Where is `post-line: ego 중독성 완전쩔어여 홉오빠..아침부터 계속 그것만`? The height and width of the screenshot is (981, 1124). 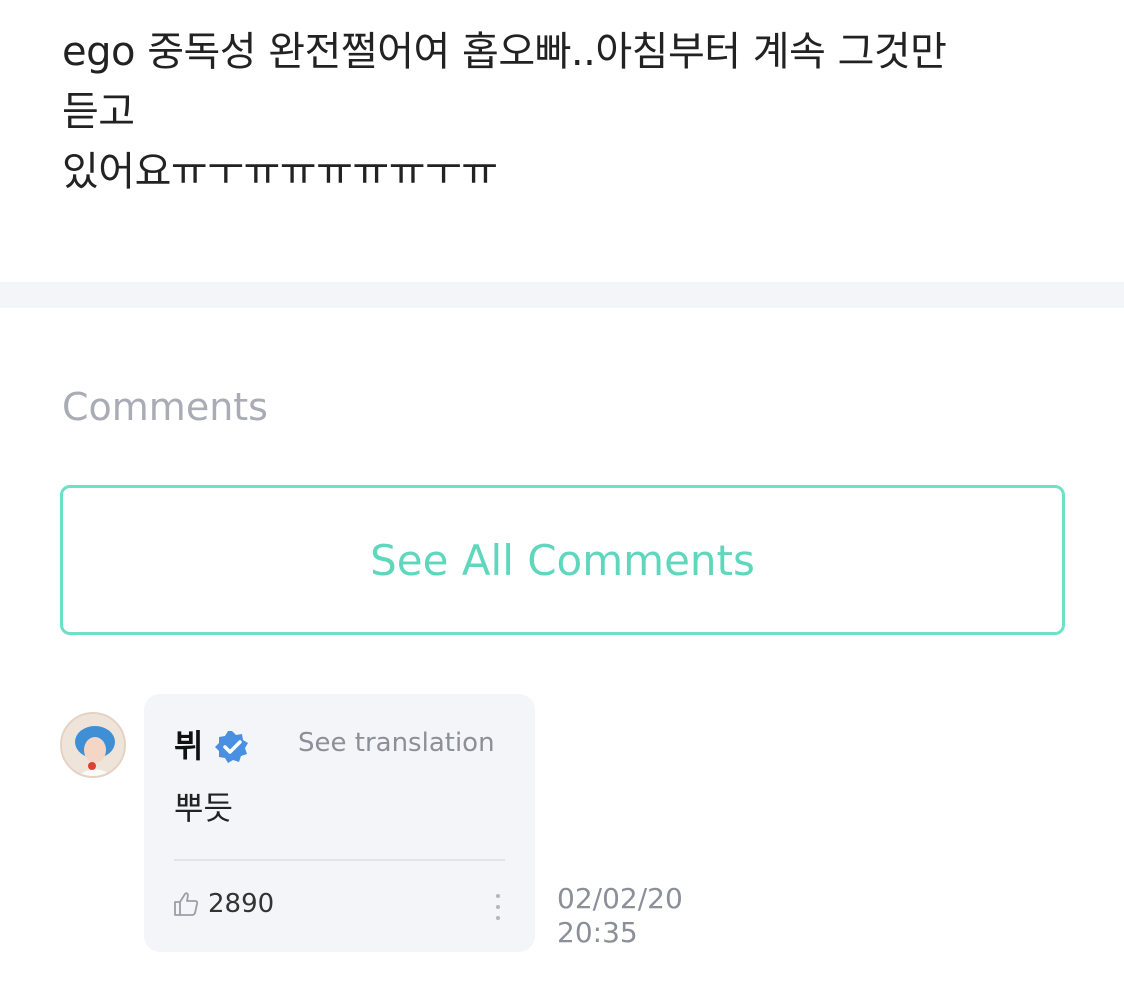
post-line: ego 중독성 완전쩔어여 홉오빠..아침부터 계속 그것만 is located at coordinates (504, 52).